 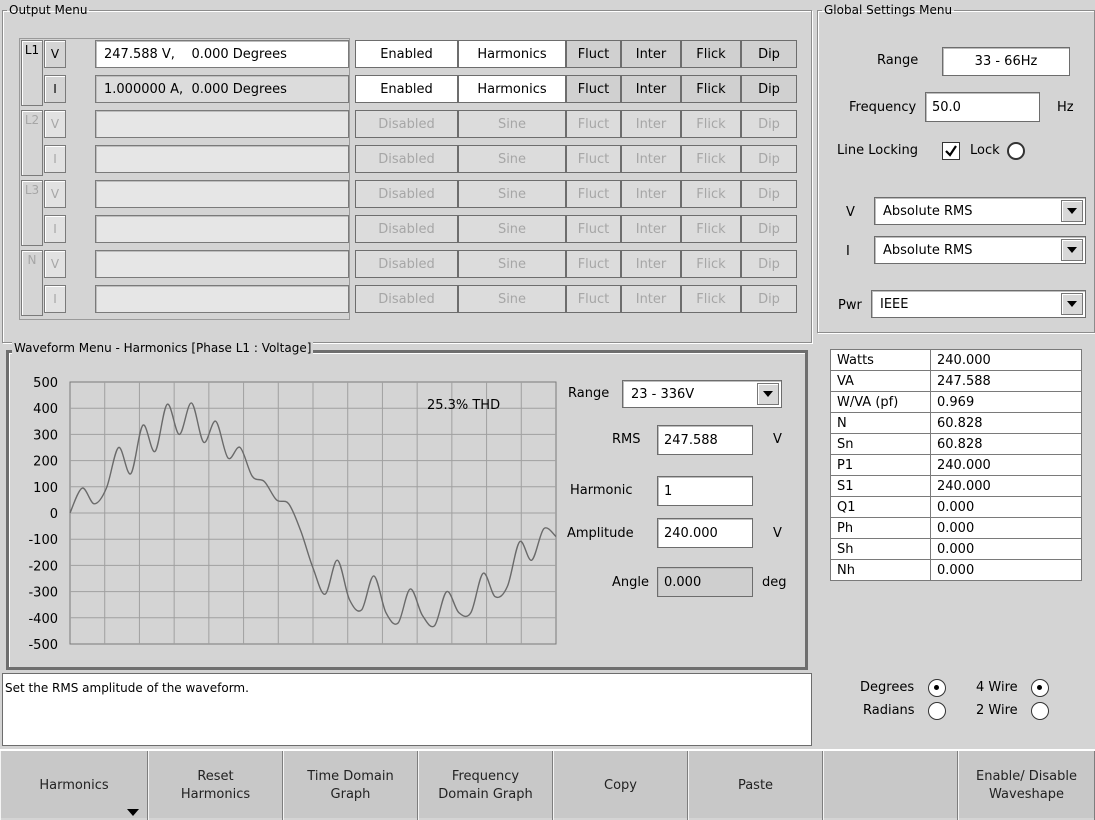 What do you see at coordinates (1026, 785) in the screenshot?
I see `enable-disable-waveshape-button: Enable/ Disable Waveshape` at bounding box center [1026, 785].